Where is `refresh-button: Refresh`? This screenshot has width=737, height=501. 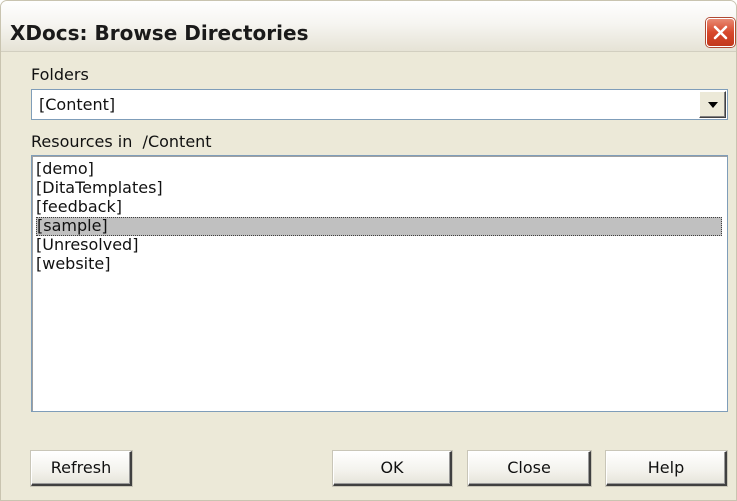 refresh-button: Refresh is located at coordinates (81, 468).